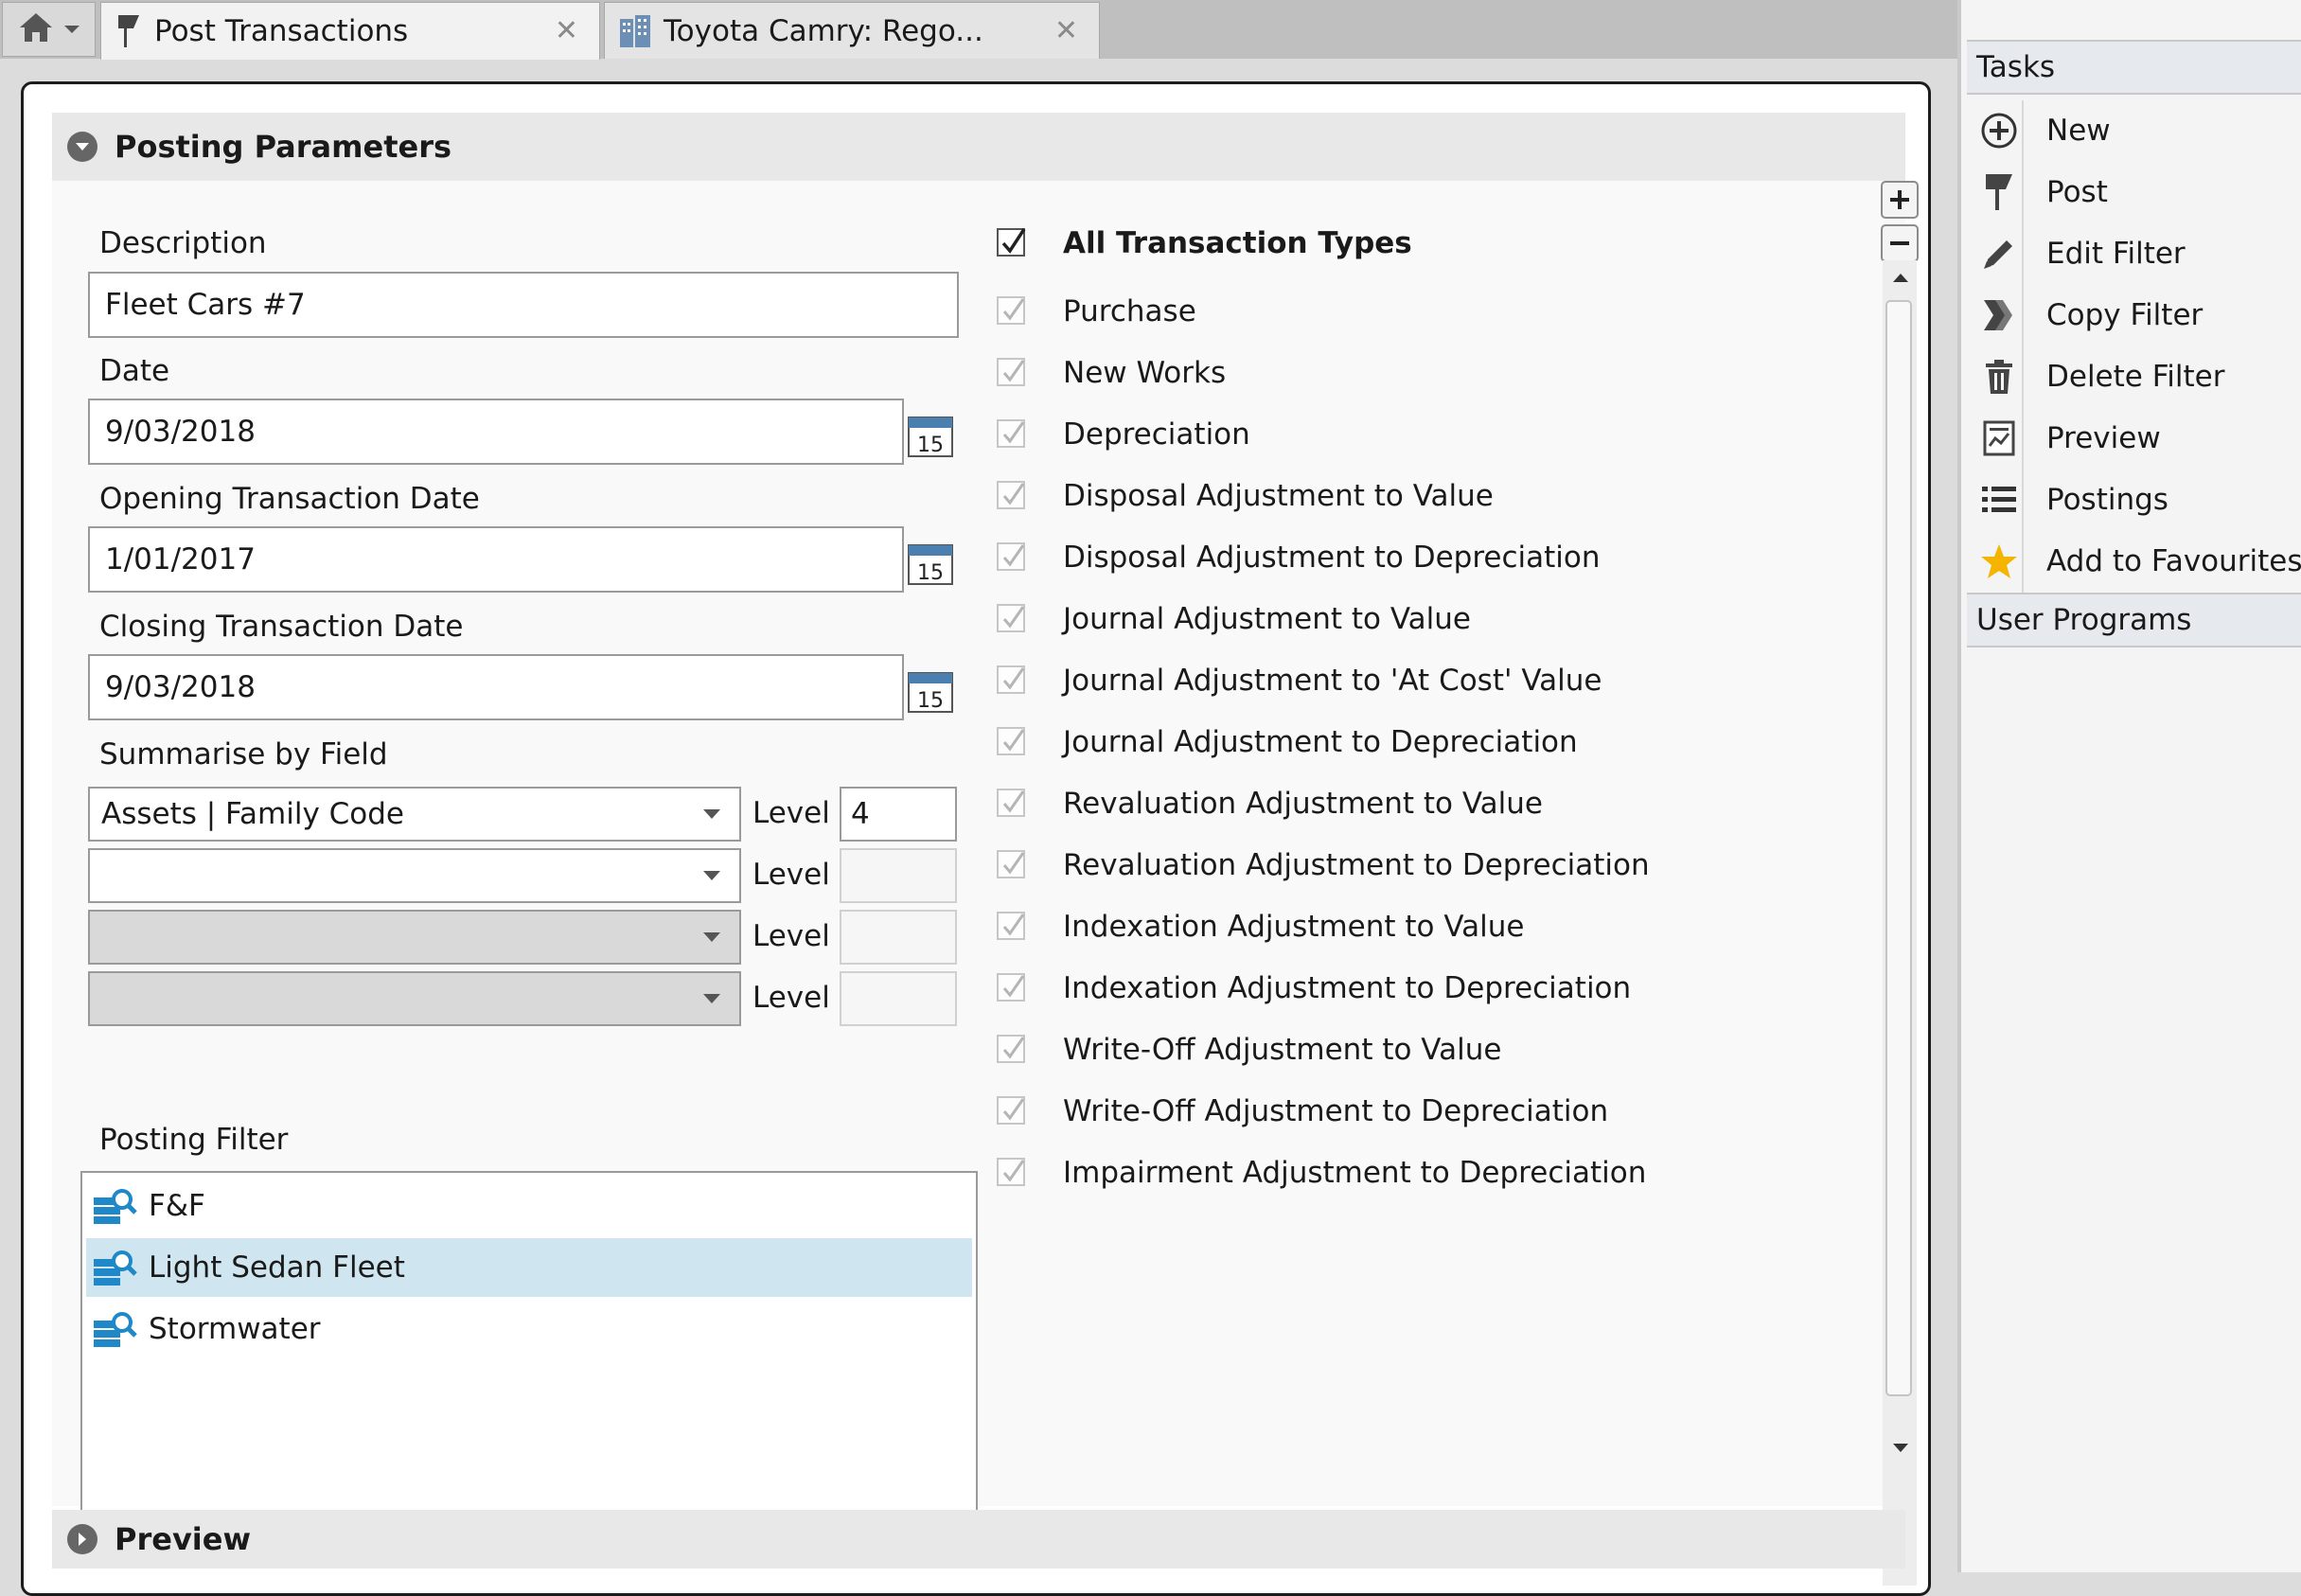  I want to click on task-add-to-favourites: Add to Favourites, so click(2134, 561).